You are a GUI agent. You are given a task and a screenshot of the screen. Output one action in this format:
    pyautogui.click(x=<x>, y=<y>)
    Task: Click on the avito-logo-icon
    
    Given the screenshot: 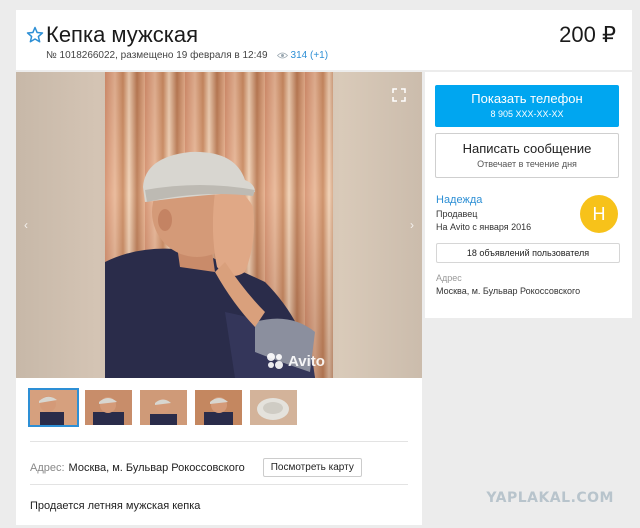 What is the action you would take?
    pyautogui.click(x=275, y=361)
    